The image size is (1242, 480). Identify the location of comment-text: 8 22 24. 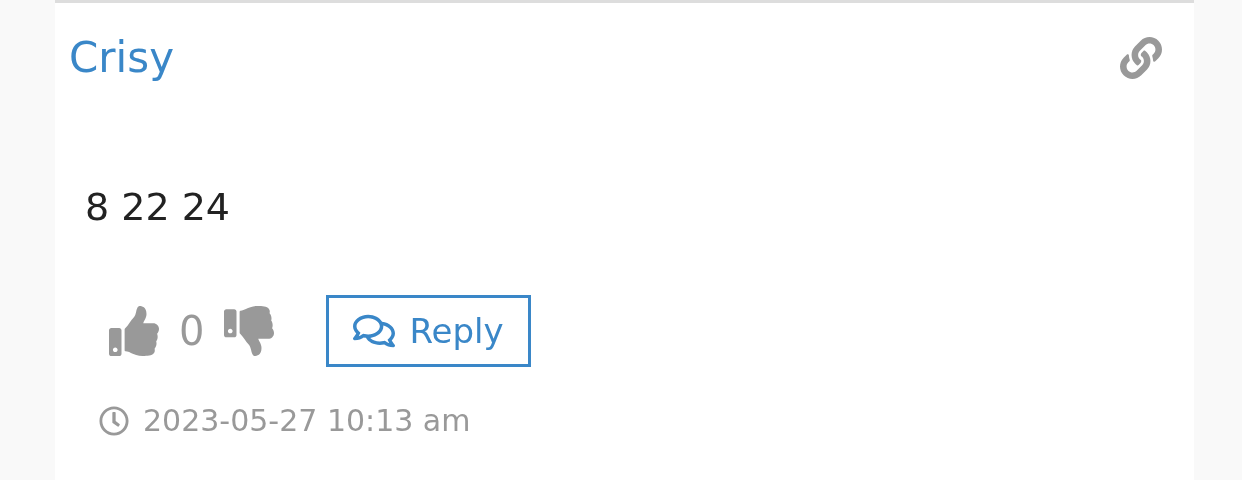
(158, 207).